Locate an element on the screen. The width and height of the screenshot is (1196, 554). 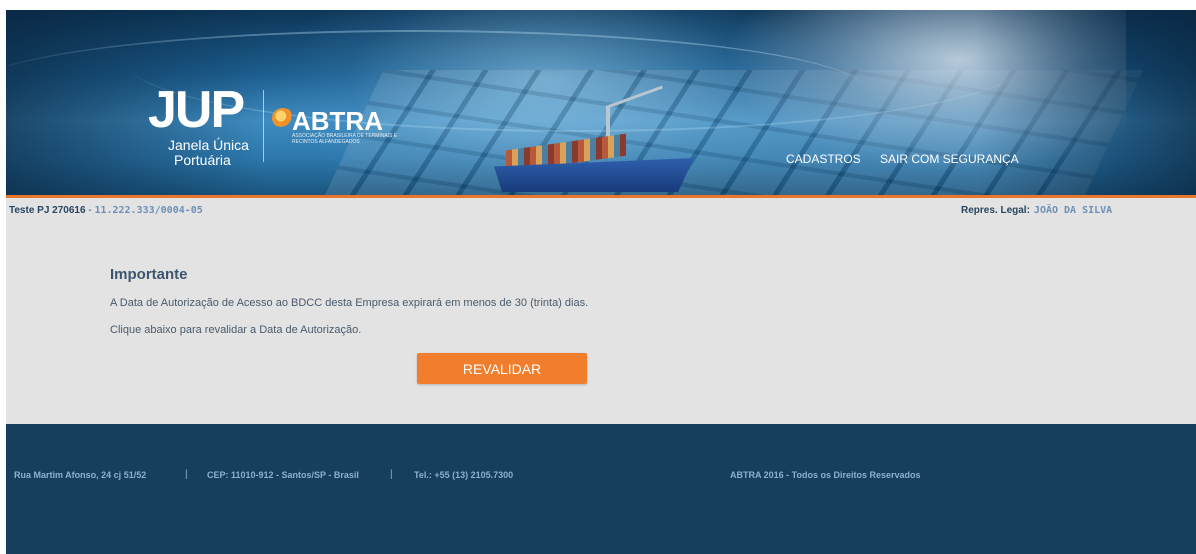
banner-shade-right is located at coordinates (1086, 102).